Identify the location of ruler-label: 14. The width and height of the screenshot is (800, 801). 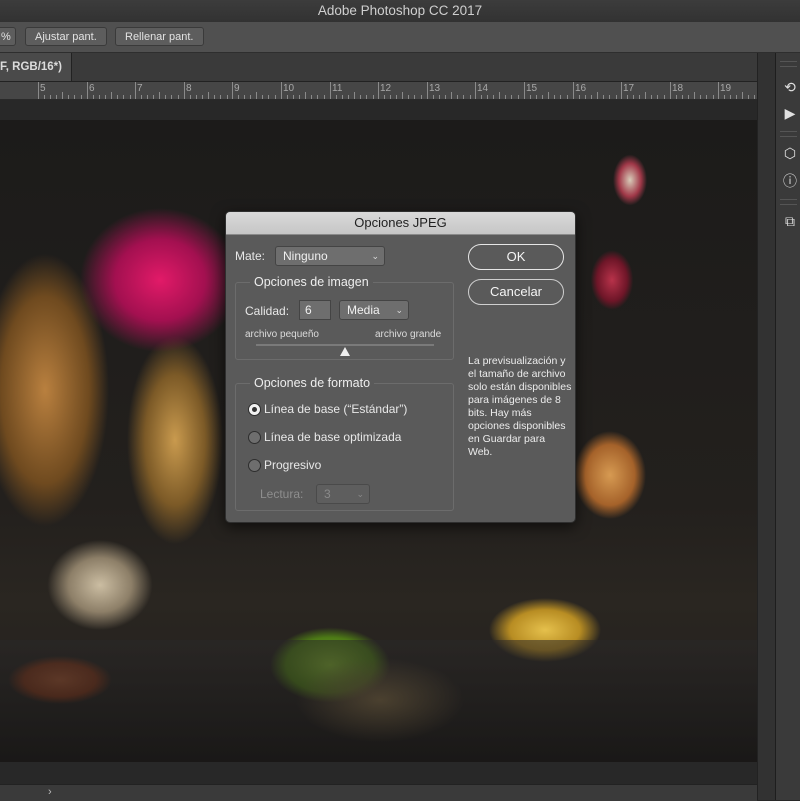
(483, 88).